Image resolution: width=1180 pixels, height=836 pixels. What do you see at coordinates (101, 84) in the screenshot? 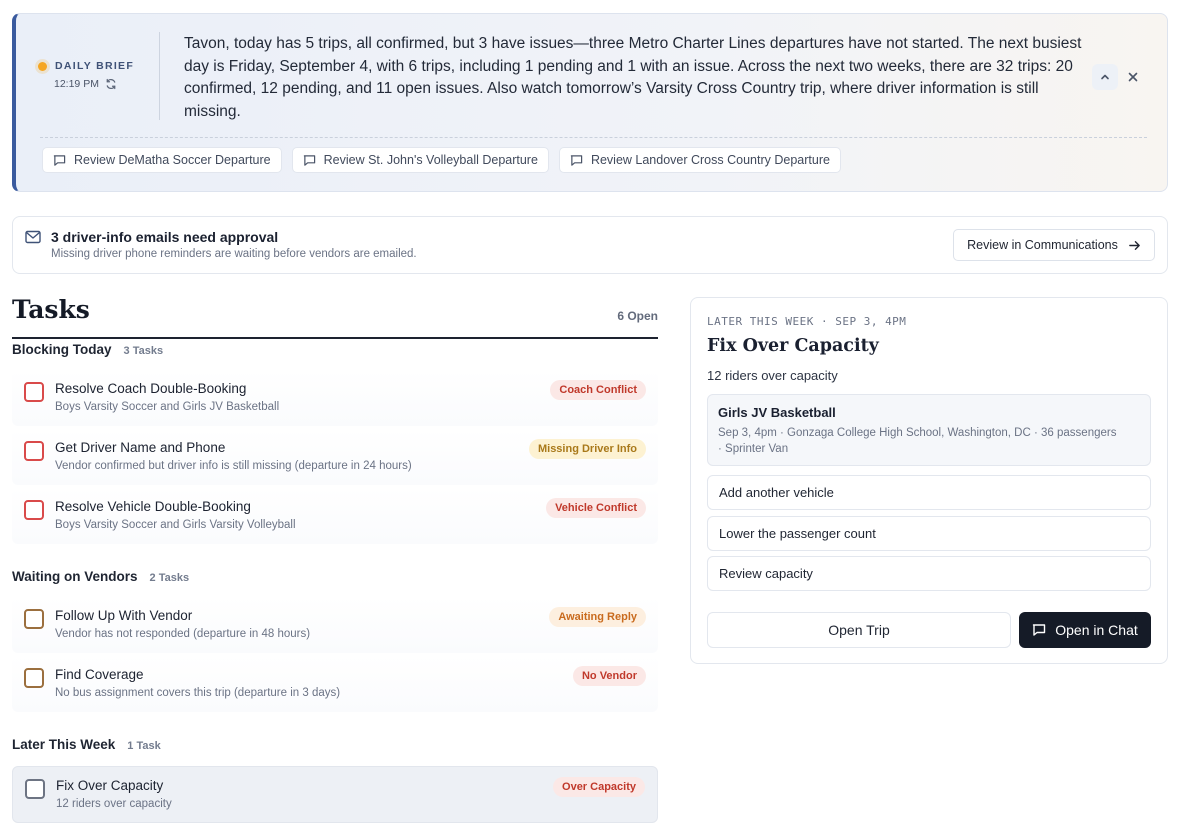
I see `brief-time-row: 12:19 PM` at bounding box center [101, 84].